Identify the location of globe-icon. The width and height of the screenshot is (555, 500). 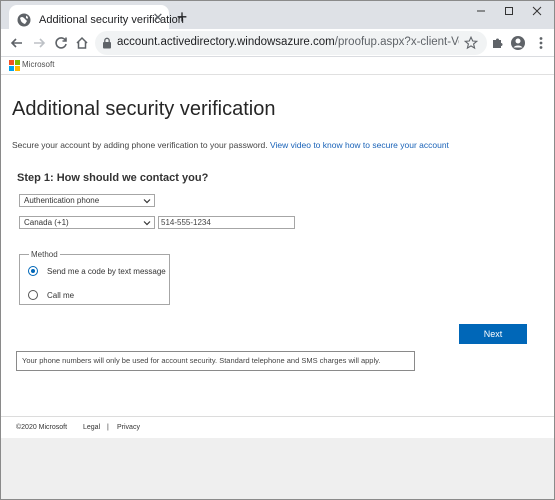
(24, 20).